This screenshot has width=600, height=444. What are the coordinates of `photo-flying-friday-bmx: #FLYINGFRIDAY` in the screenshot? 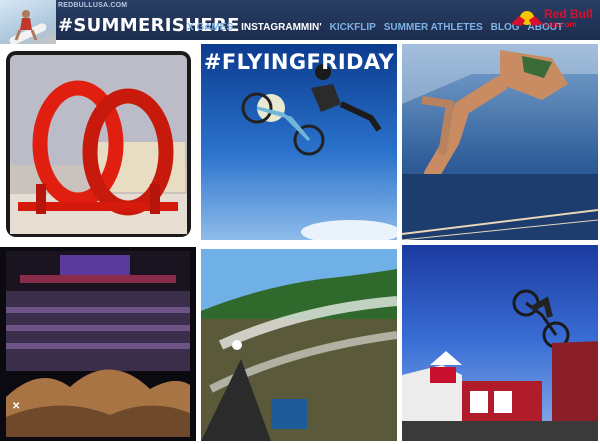 It's located at (299, 142).